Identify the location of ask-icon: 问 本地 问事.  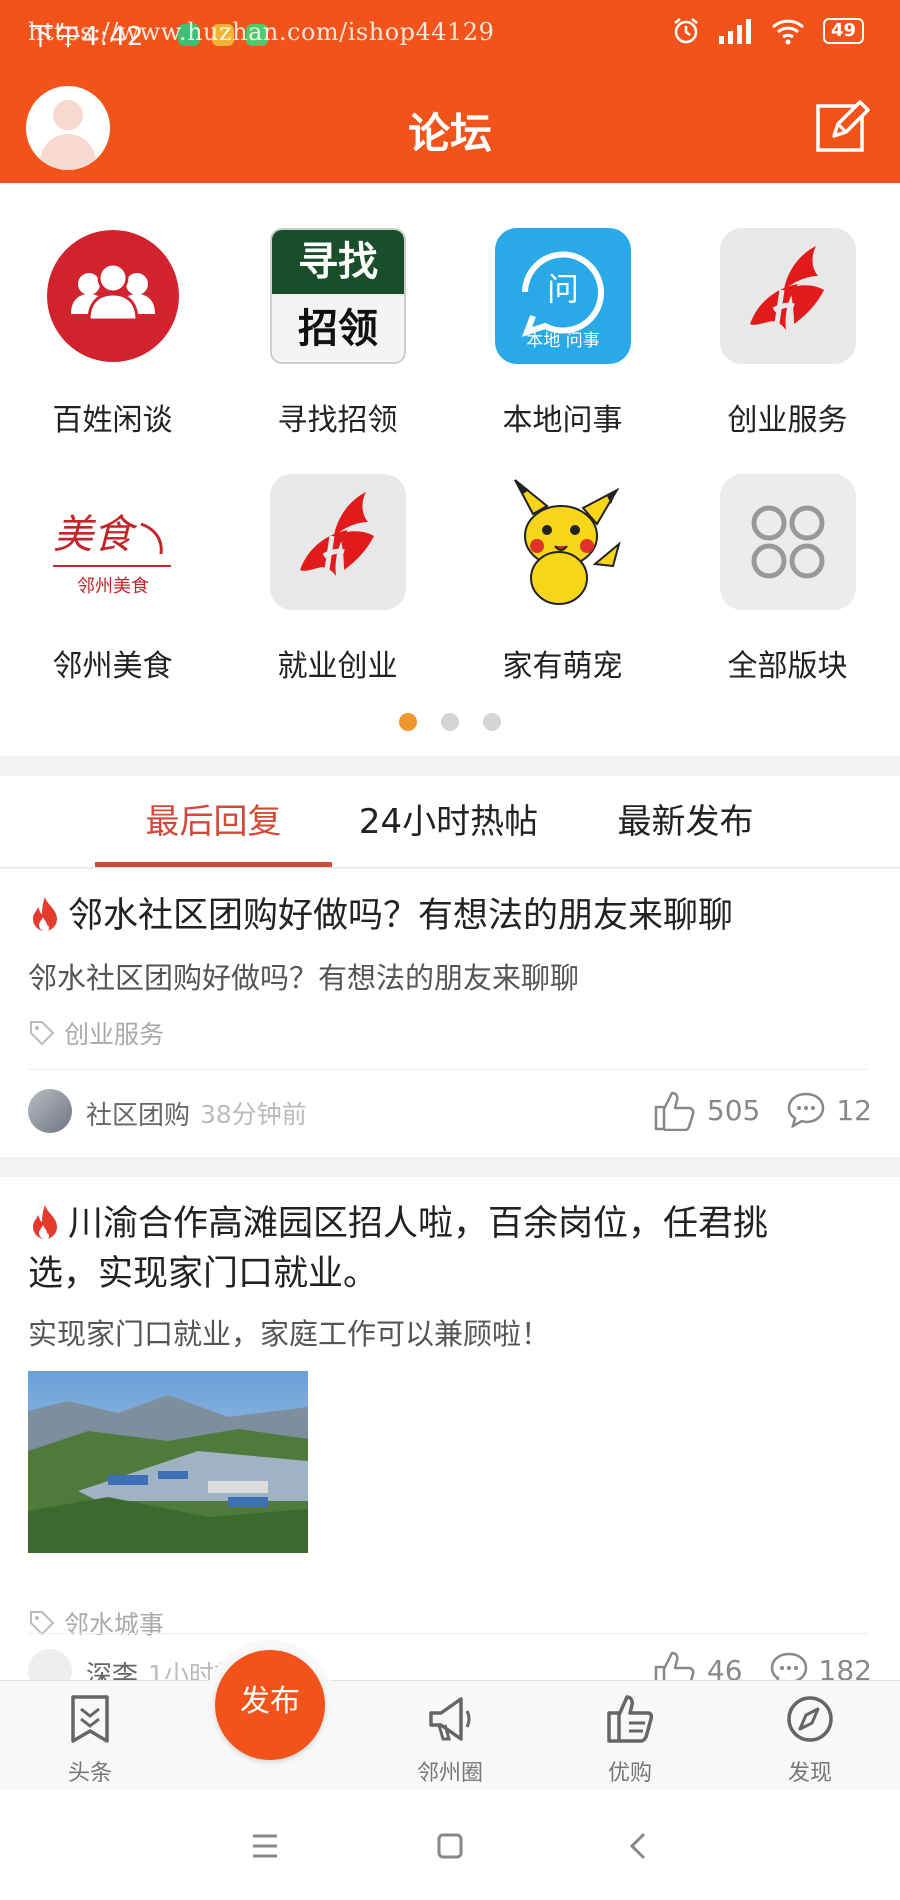
(563, 296).